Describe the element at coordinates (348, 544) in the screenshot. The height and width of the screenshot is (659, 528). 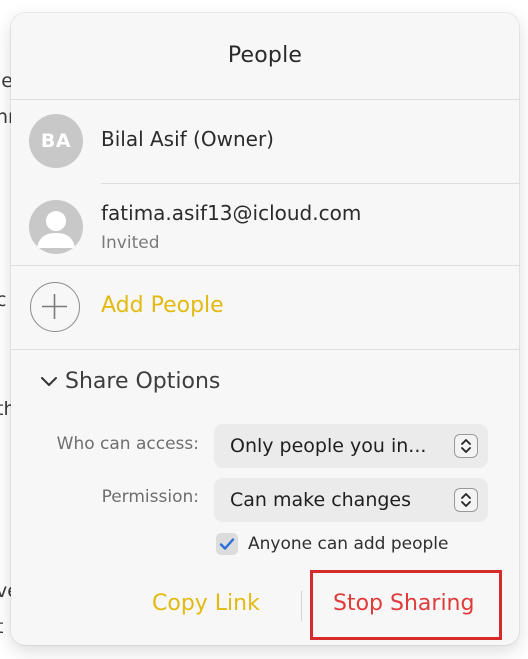
I see `anyone-can-add-label: Anyone can add people` at that location.